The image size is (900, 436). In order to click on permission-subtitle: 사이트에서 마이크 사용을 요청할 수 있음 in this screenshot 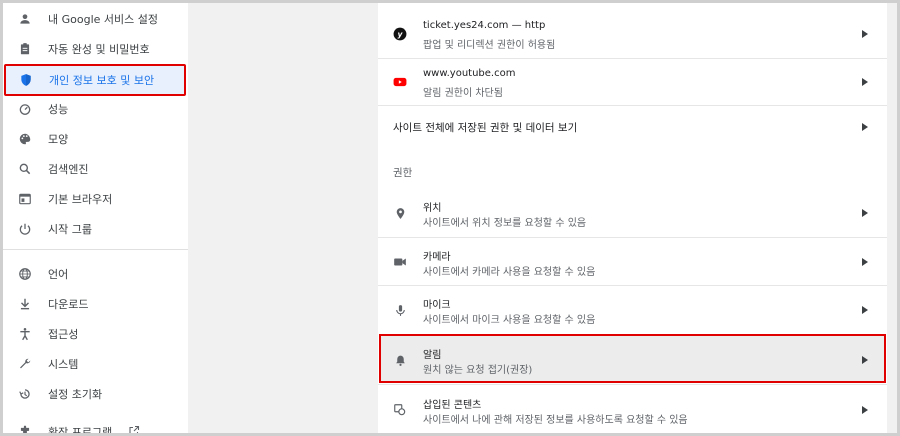, I will do `click(509, 320)`.